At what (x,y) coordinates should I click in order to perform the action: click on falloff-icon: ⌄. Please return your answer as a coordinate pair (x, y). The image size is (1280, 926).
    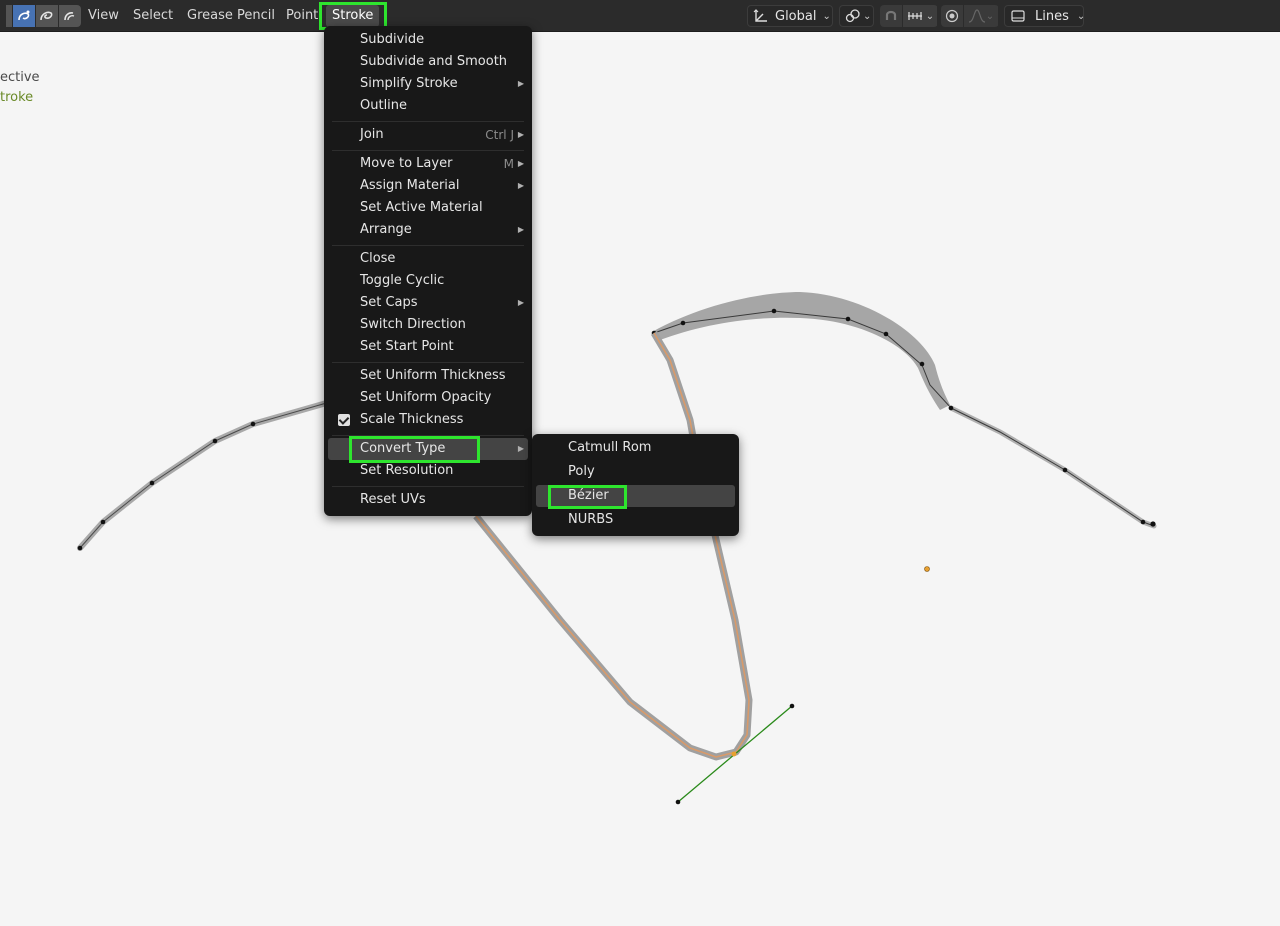
    Looking at the image, I should click on (981, 16).